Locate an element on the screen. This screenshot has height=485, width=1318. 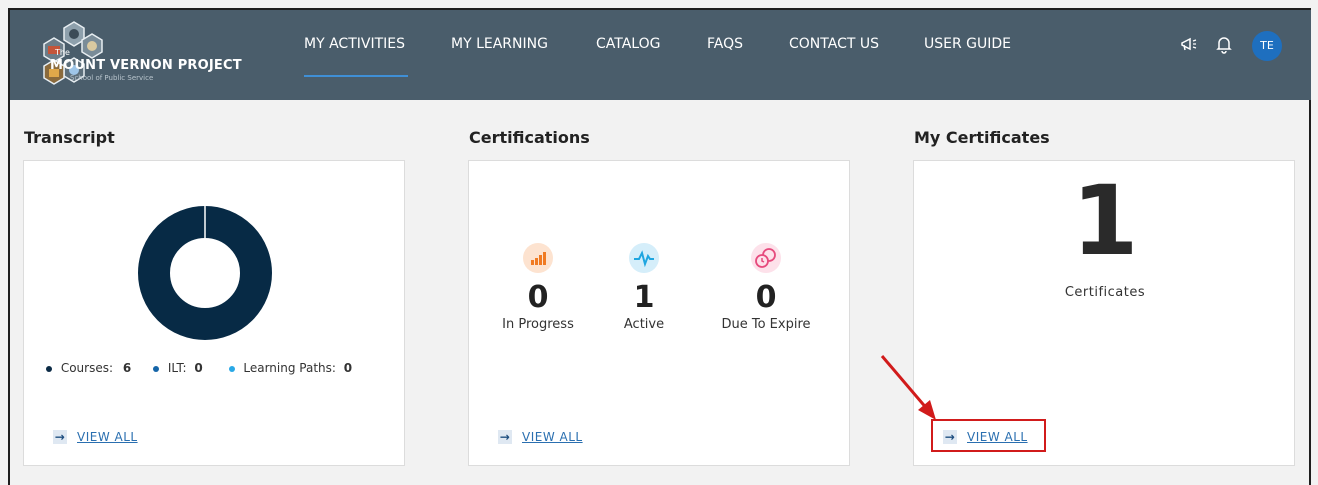
stat-active: 1 Active is located at coordinates (644, 287).